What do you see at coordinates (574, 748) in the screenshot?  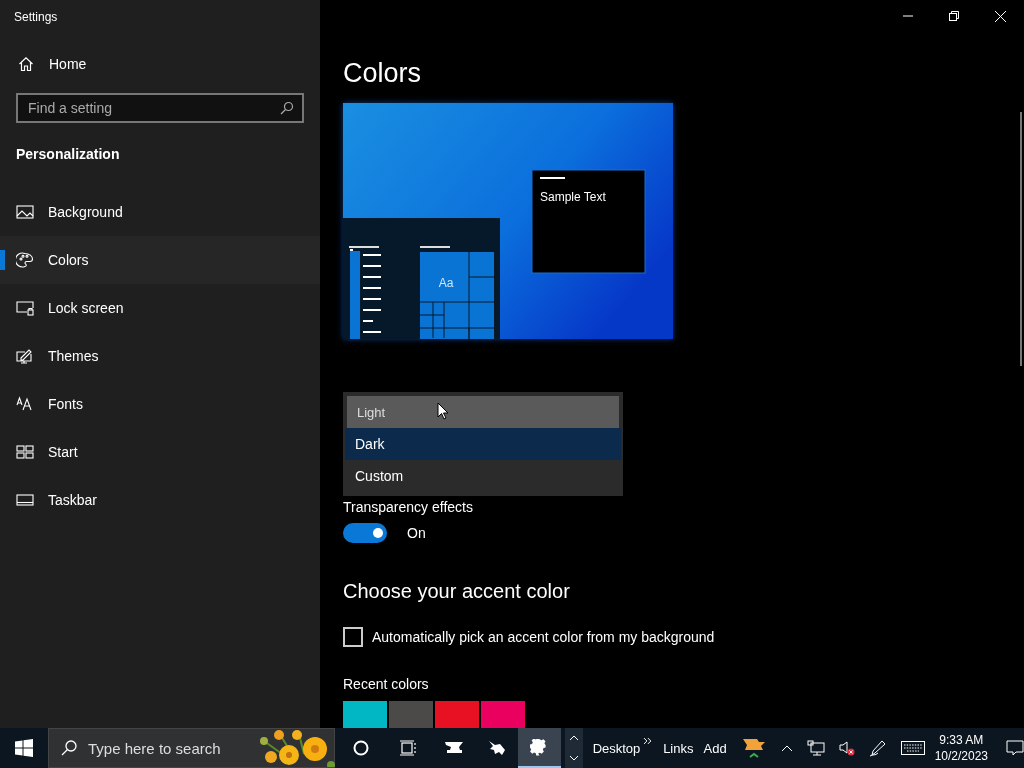 I see `toolbar-scroll` at bounding box center [574, 748].